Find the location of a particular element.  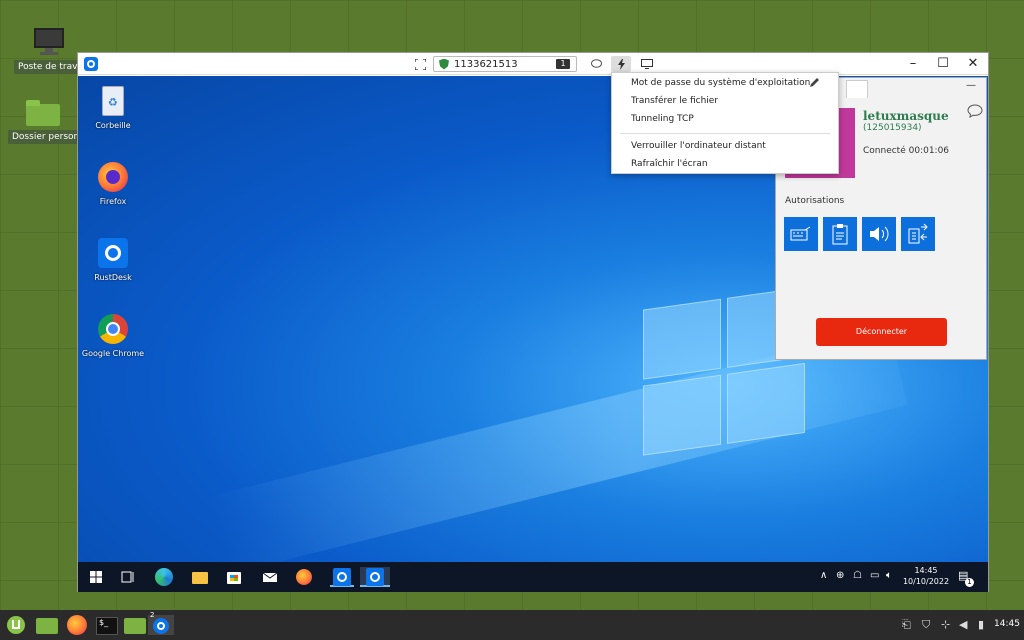

clipboard-permission-icon is located at coordinates (840, 234).